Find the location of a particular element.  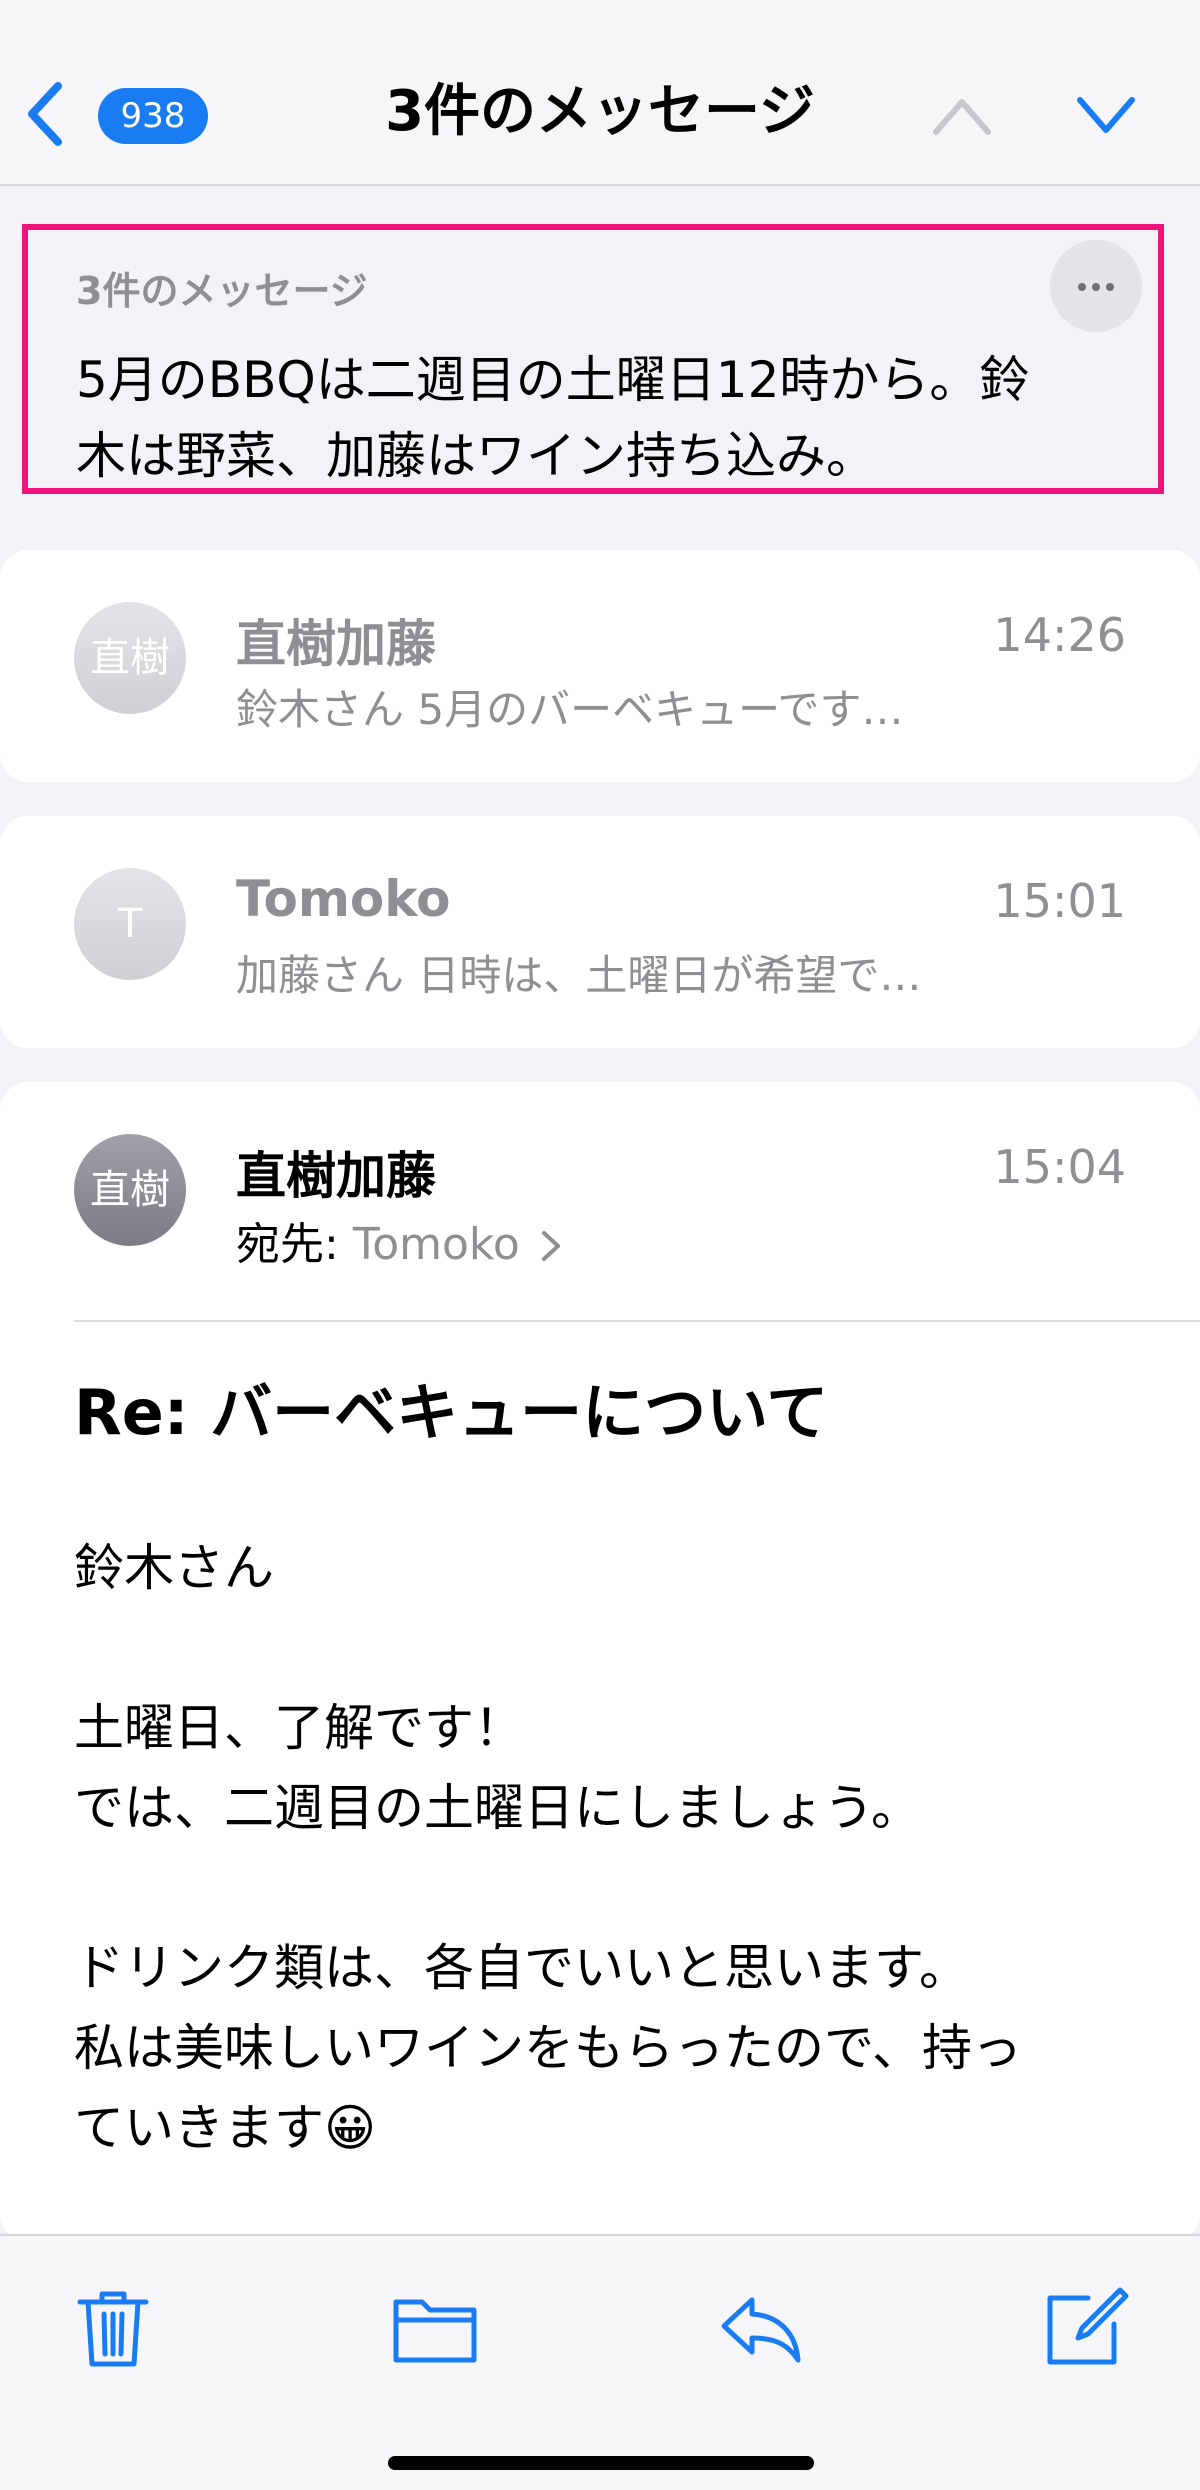

navigation-bar: 938 3件のメッセージ is located at coordinates (600, 93).